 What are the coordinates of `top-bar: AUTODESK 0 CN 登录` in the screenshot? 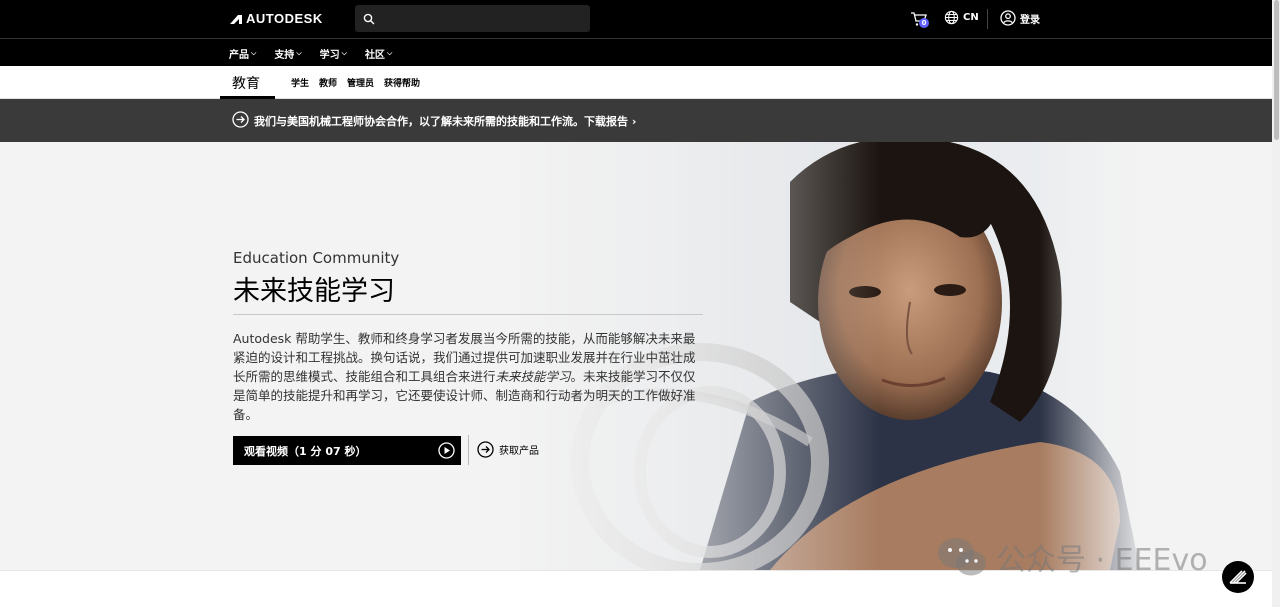 It's located at (640, 19).